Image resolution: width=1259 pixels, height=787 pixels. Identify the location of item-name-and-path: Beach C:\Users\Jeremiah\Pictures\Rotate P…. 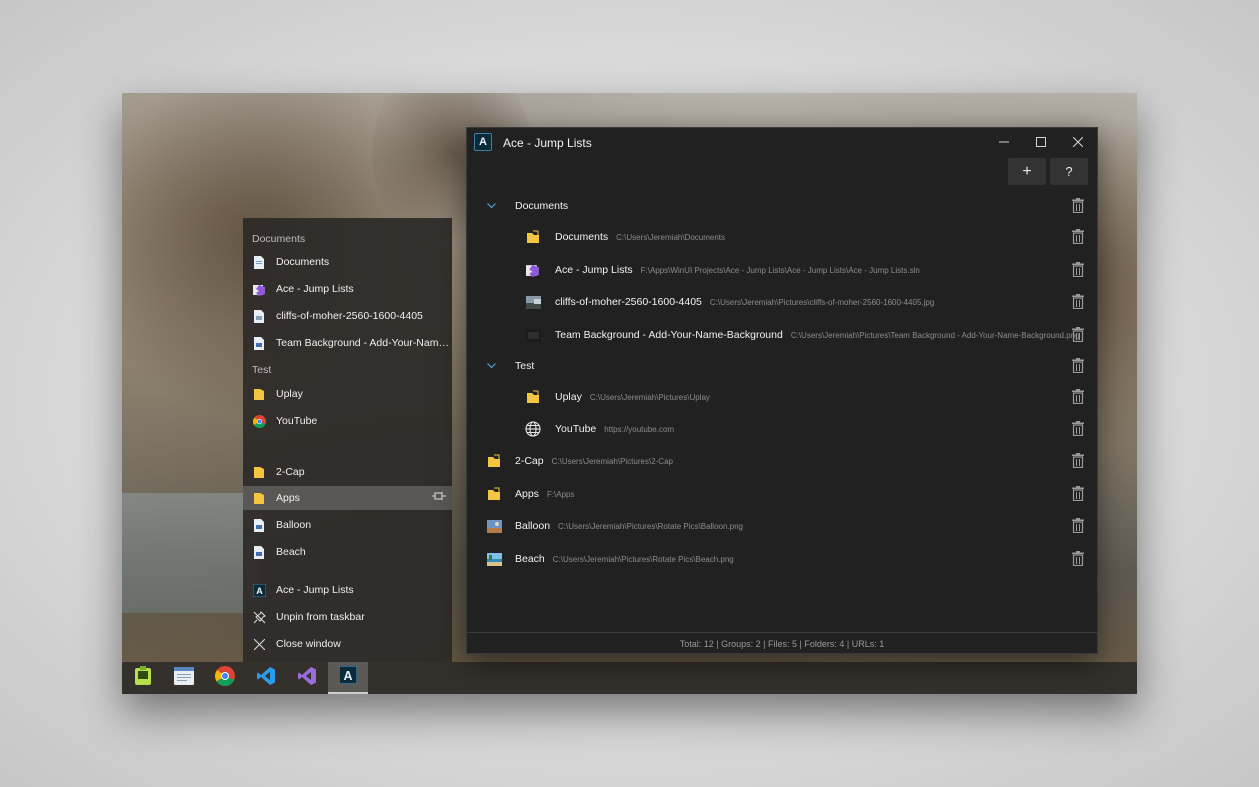
(624, 559).